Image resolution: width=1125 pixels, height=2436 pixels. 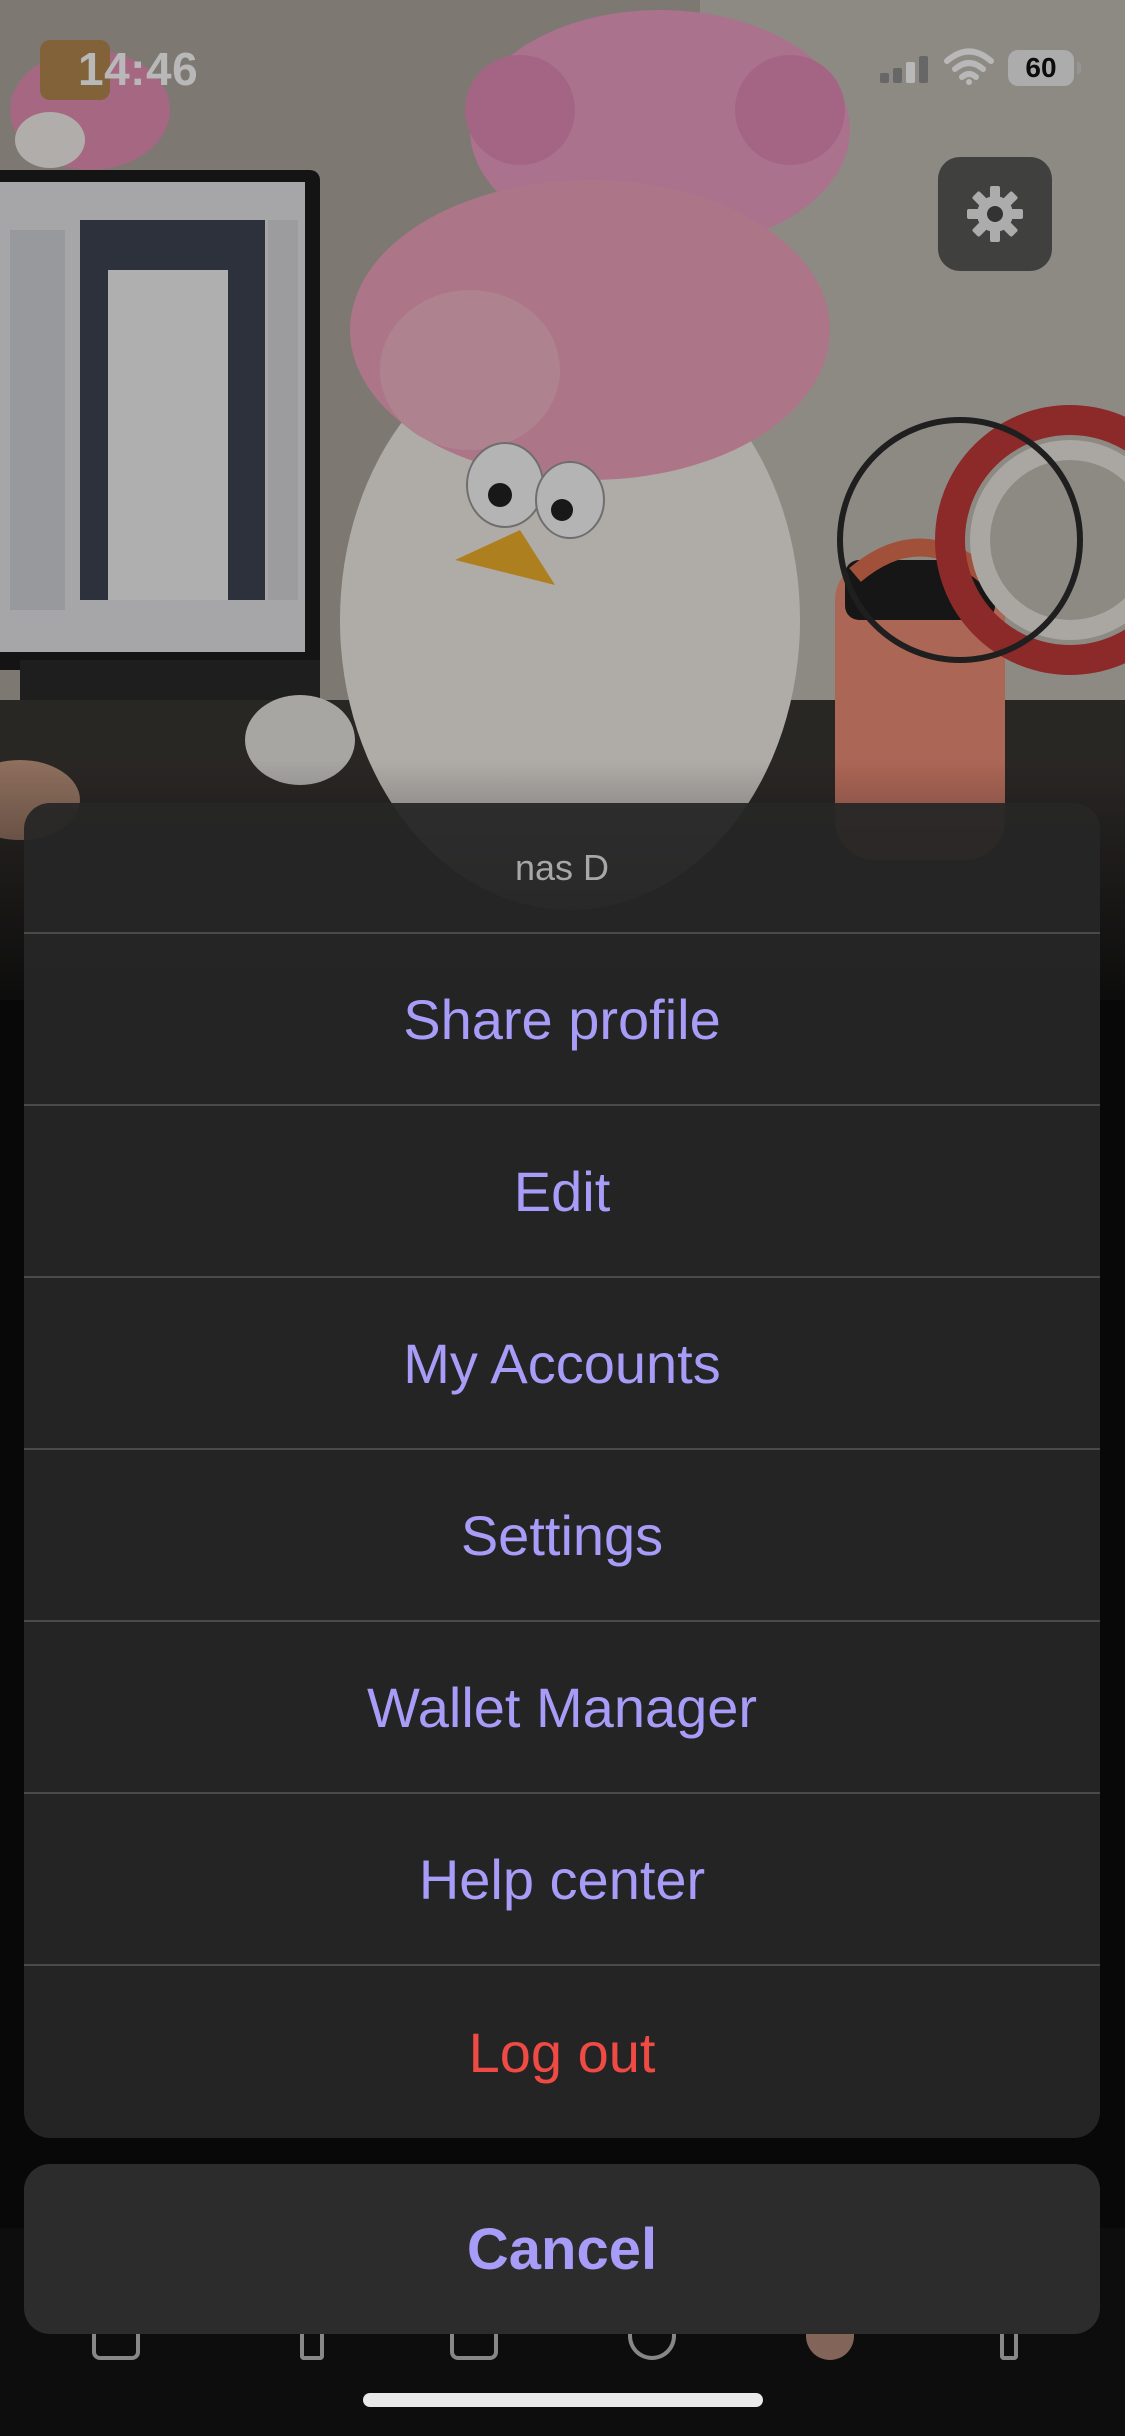 What do you see at coordinates (562, 1192) in the screenshot?
I see `edit-button: Edit` at bounding box center [562, 1192].